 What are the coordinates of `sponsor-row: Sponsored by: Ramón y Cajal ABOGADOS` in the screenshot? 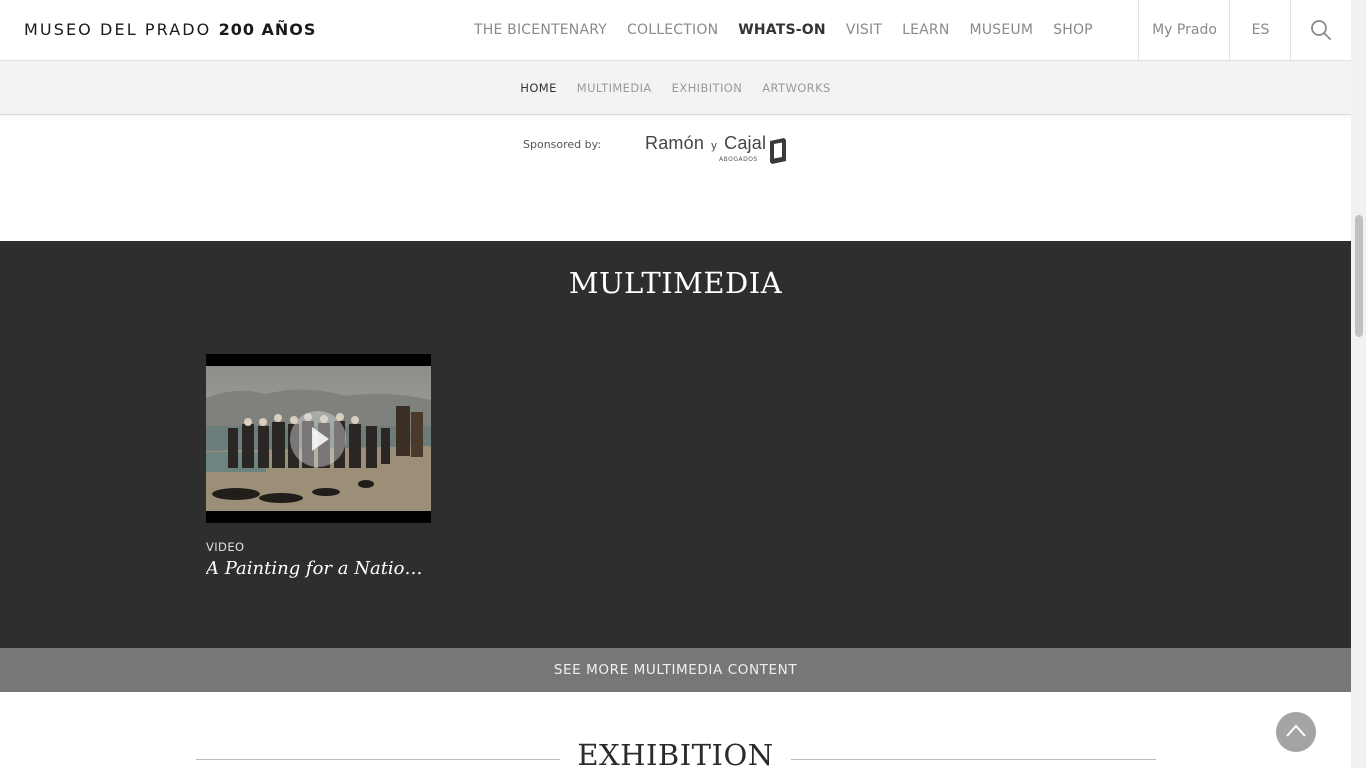 It's located at (675, 150).